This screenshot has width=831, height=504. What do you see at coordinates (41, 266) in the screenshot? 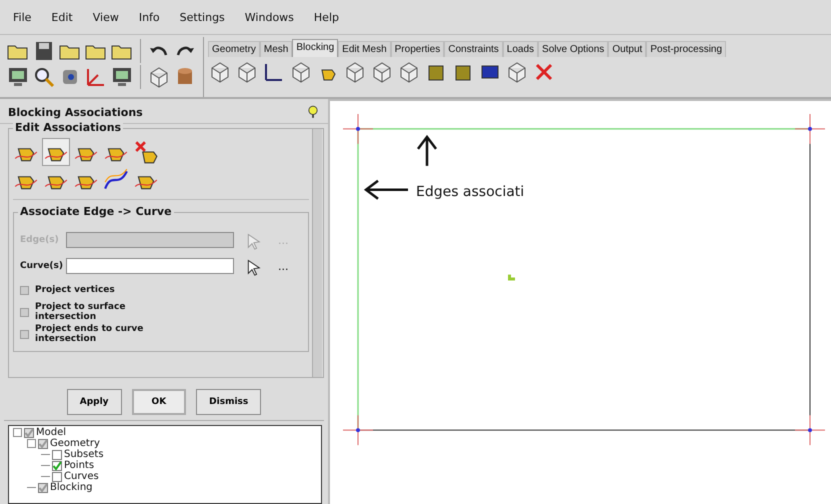
I see `field-label: Curve(s)` at bounding box center [41, 266].